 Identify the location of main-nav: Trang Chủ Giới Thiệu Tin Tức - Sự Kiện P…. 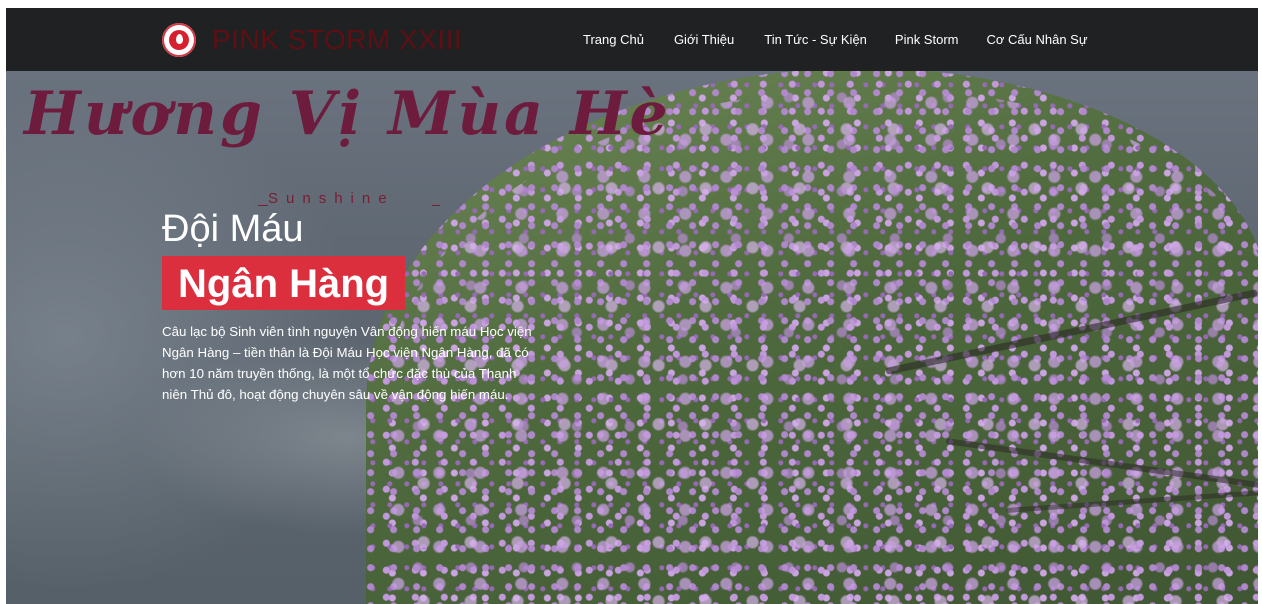
(835, 40).